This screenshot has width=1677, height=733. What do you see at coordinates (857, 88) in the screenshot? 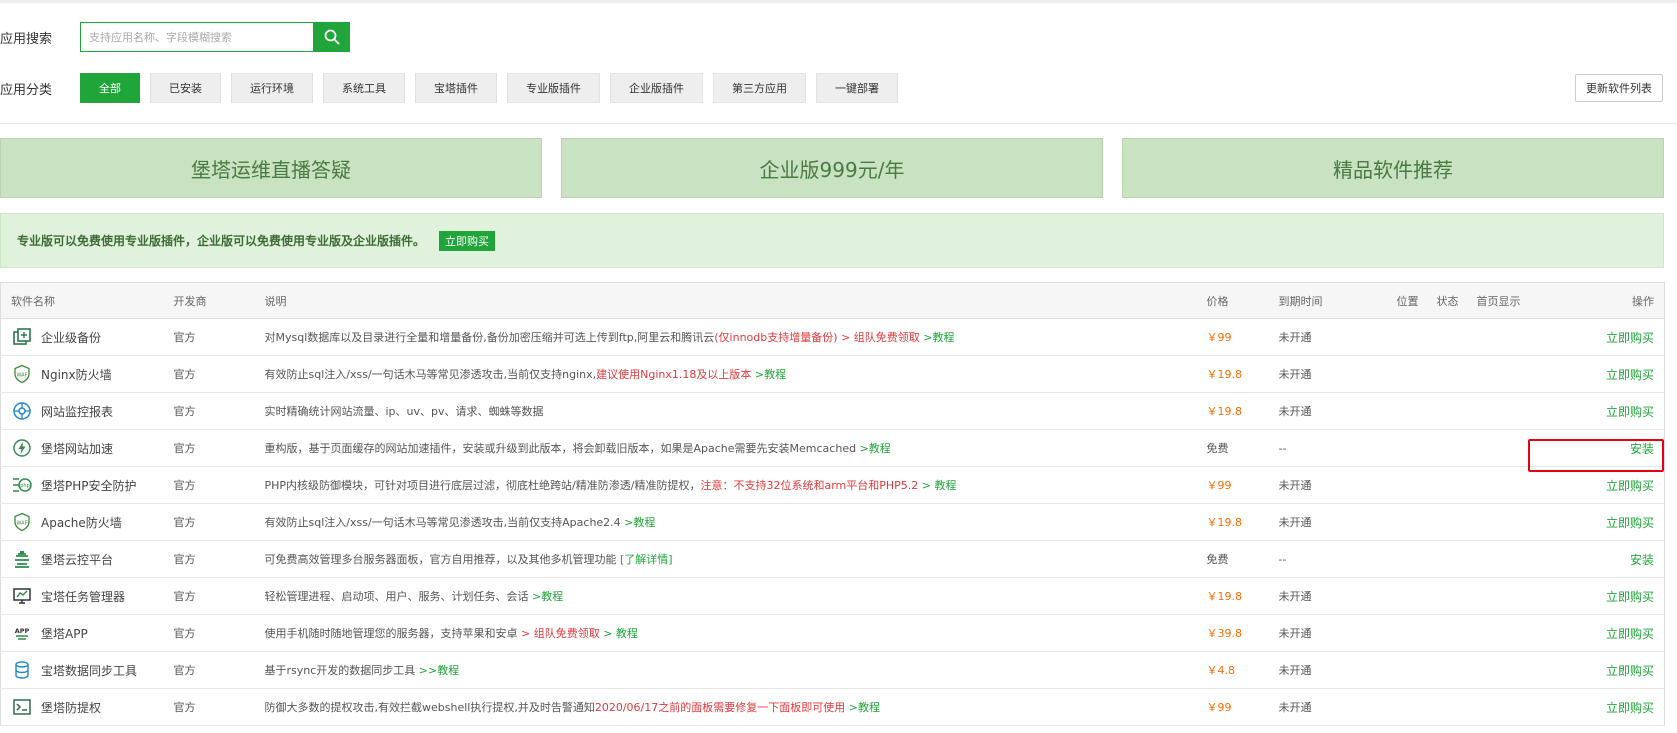
I see `tab-one-click-deploy: 一键部署` at bounding box center [857, 88].